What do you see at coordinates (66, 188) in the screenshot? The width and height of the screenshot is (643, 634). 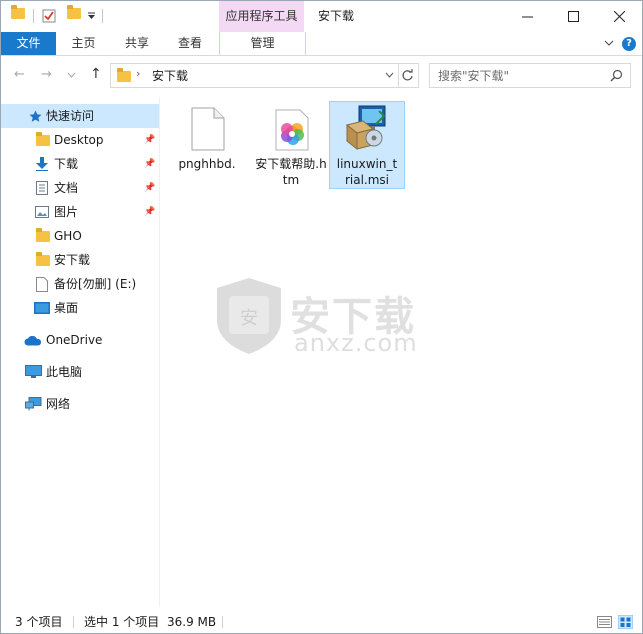 I see `nav-label: 文档` at bounding box center [66, 188].